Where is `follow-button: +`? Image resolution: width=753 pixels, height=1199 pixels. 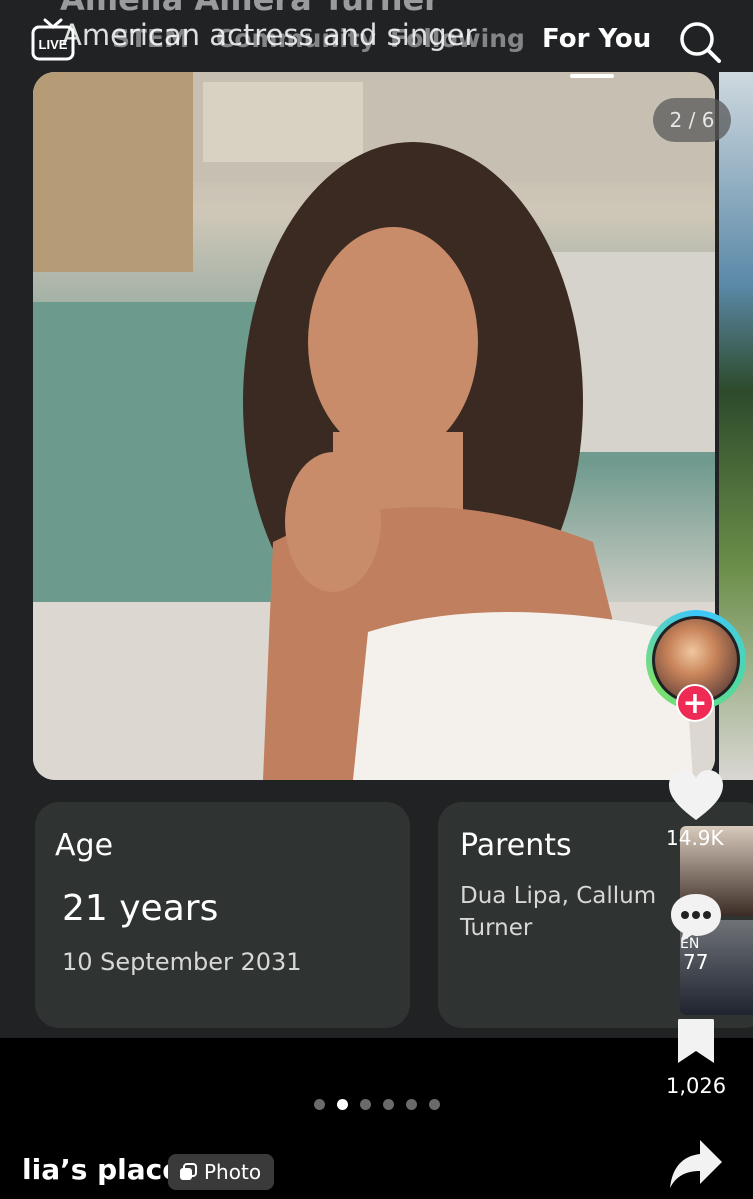
follow-button: + is located at coordinates (695, 703).